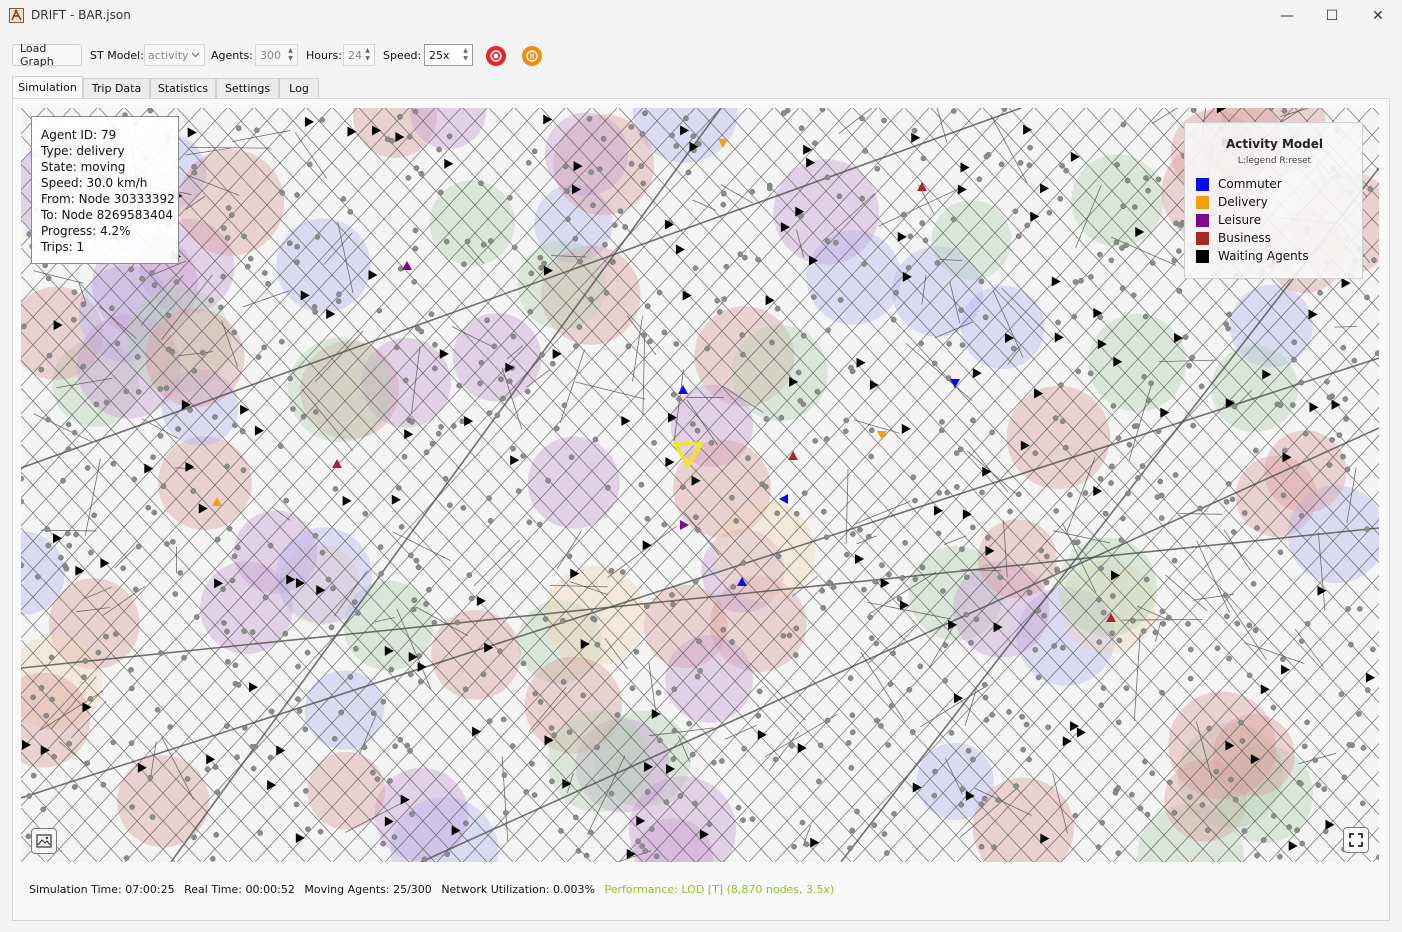  What do you see at coordinates (1274, 144) in the screenshot?
I see `legend-title: Activity Model` at bounding box center [1274, 144].